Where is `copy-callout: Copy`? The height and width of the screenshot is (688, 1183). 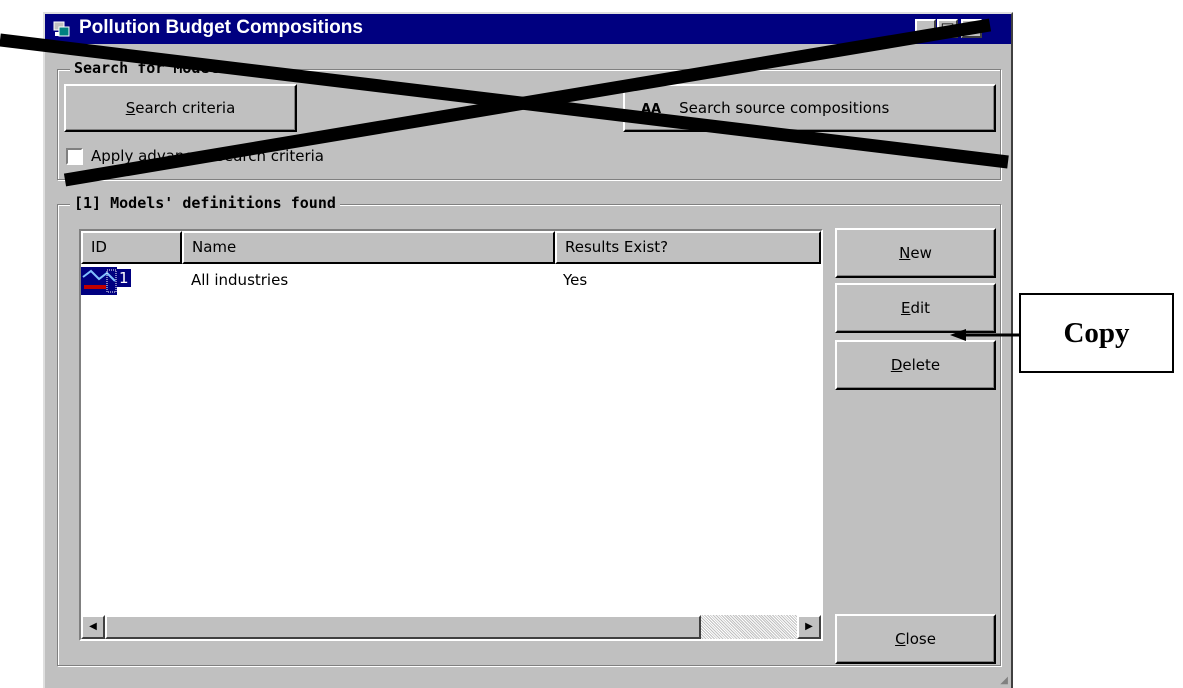 copy-callout: Copy is located at coordinates (1096, 333).